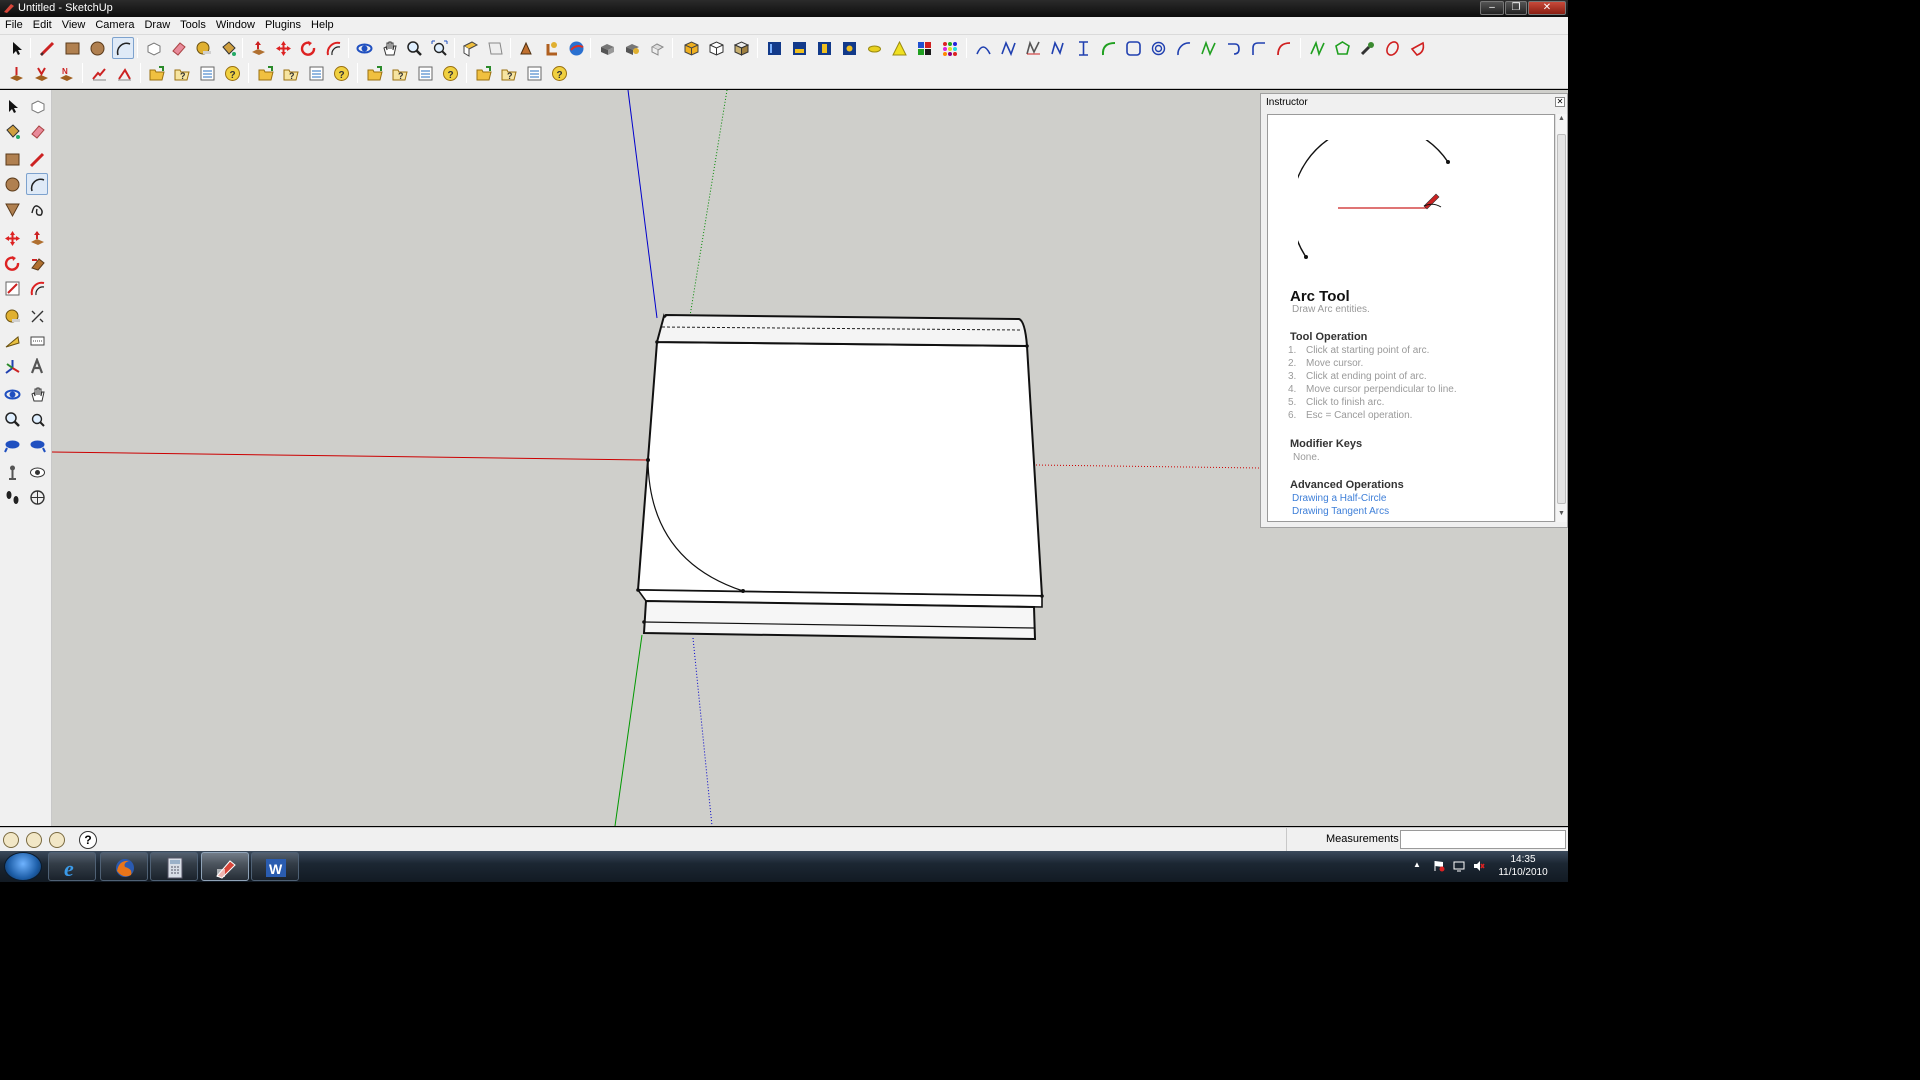 The height and width of the screenshot is (1080, 1920). Describe the element at coordinates (774, 48) in the screenshot. I see `standard-views-iso-icon` at that location.